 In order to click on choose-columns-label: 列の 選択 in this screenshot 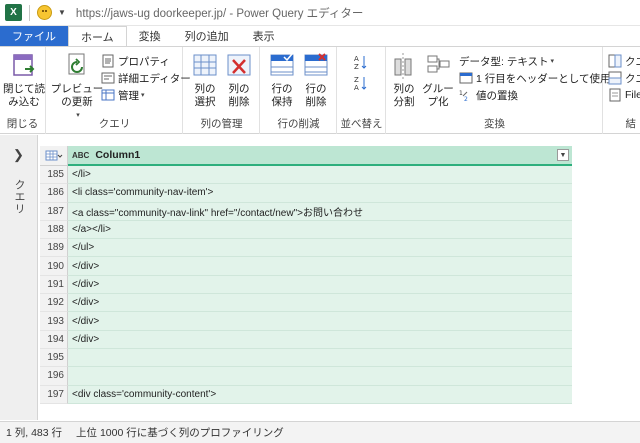, I will do `click(205, 95)`.